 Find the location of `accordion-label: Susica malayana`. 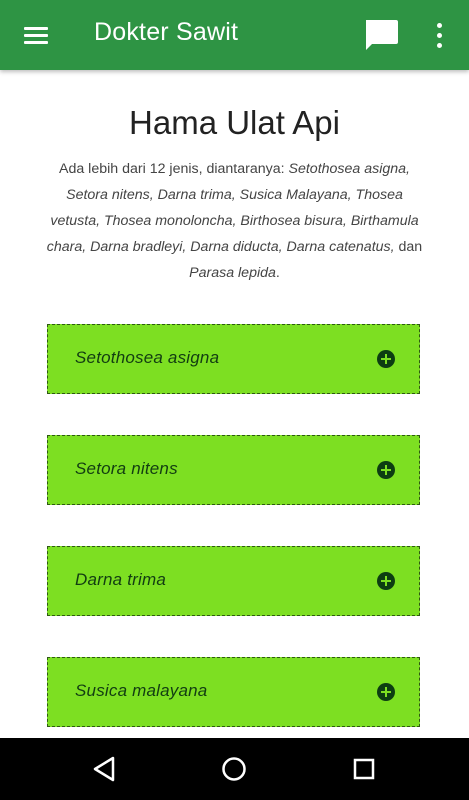

accordion-label: Susica malayana is located at coordinates (141, 690).